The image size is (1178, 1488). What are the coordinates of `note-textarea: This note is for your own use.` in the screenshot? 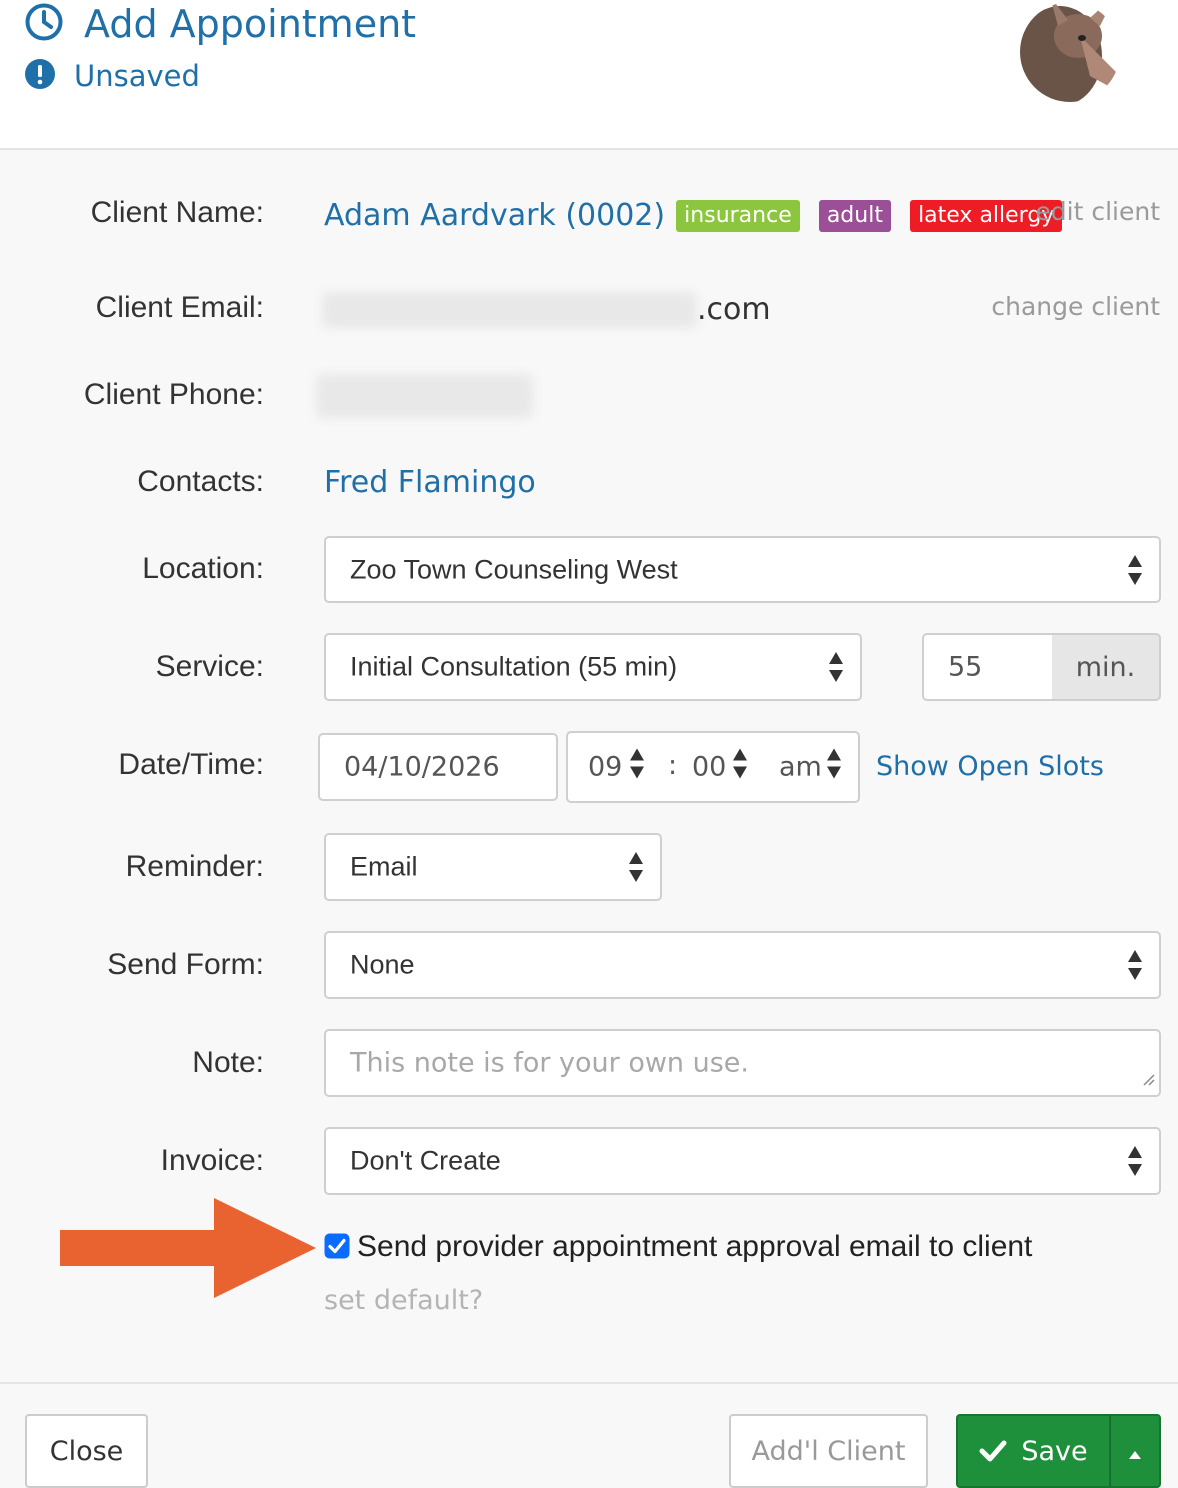 It's located at (742, 1063).